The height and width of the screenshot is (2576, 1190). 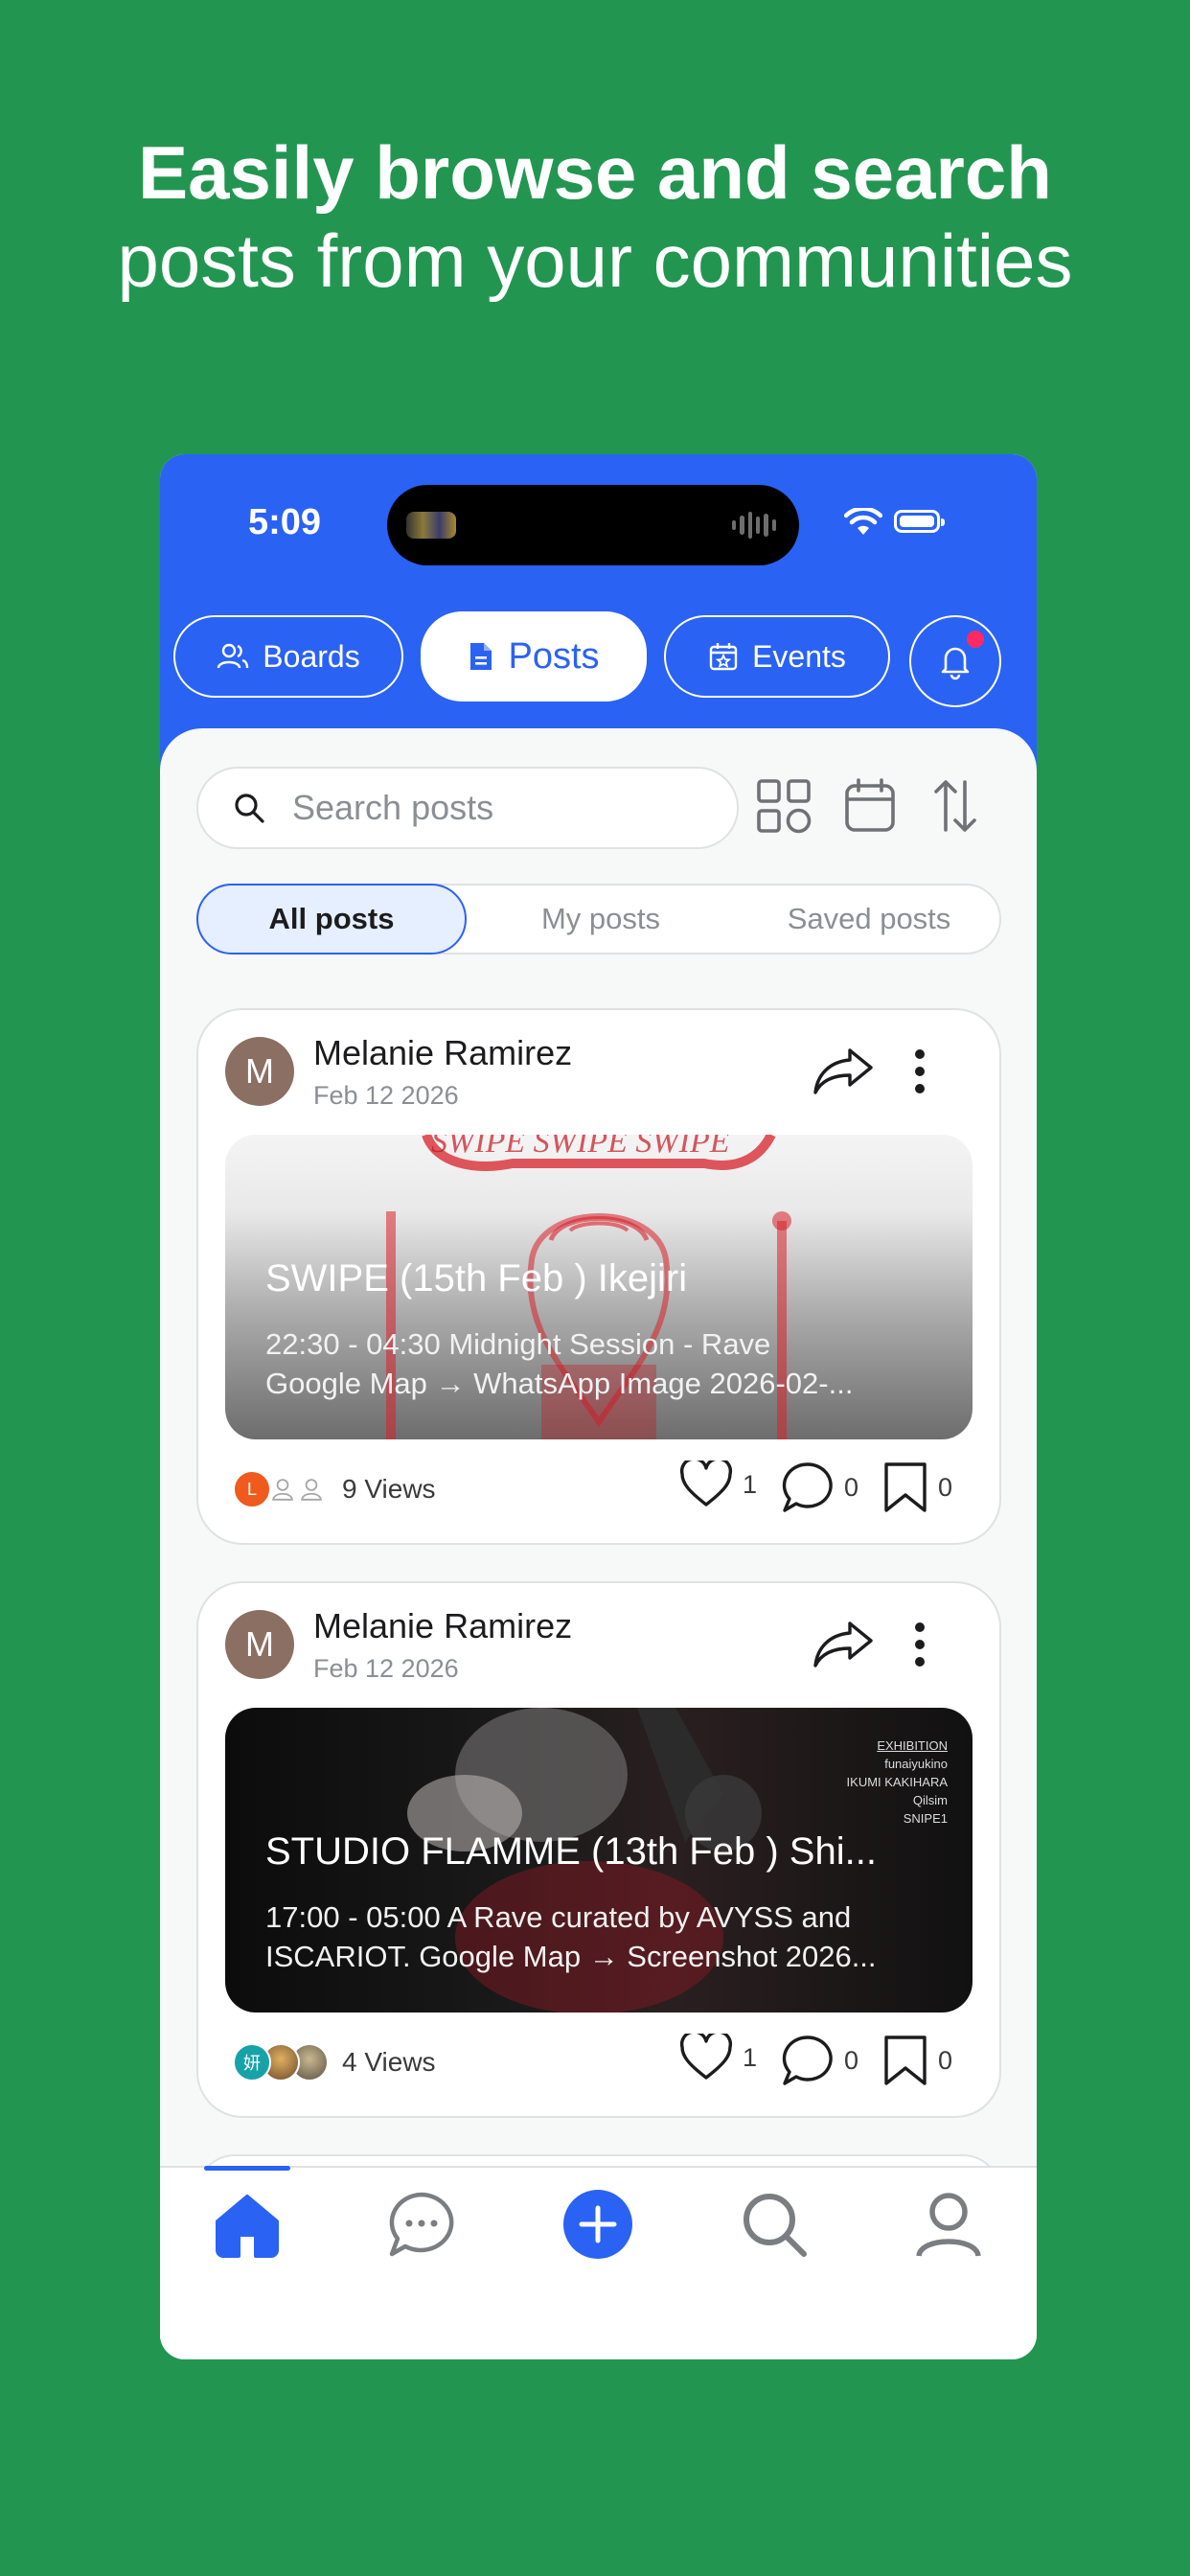 I want to click on viewer-avatar: 妍, so click(x=252, y=2062).